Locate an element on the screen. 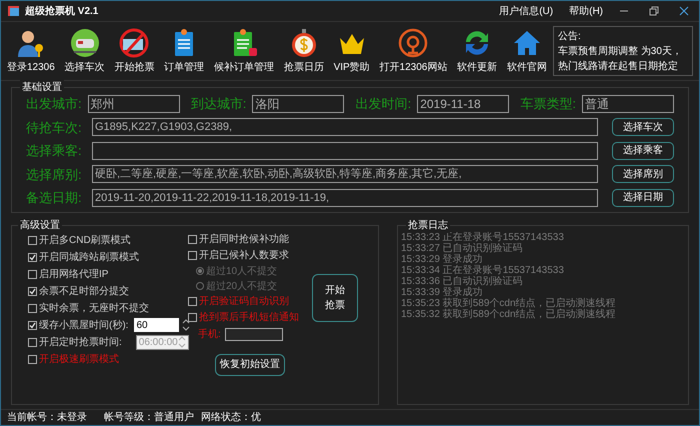 The height and width of the screenshot is (426, 700). option-label: 开启定时抢票时间: is located at coordinates (80, 343).